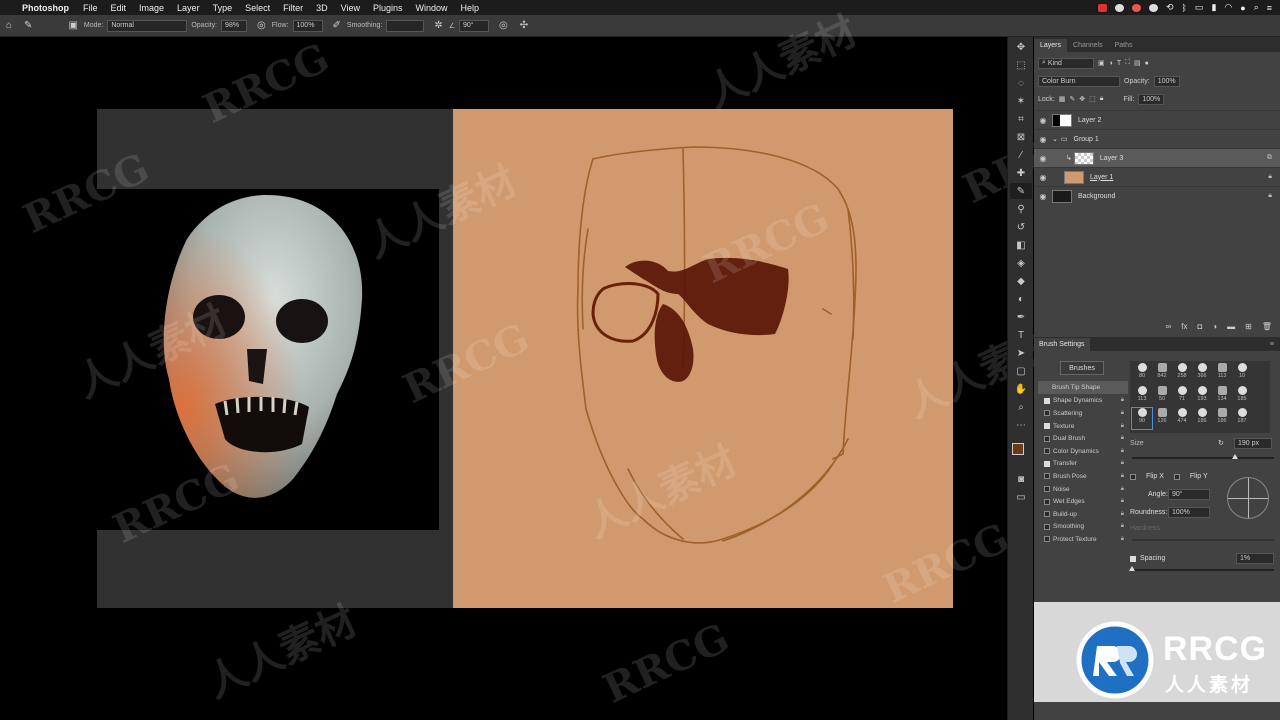 The width and height of the screenshot is (1280, 720). I want to click on filter-adjustment-icon: ◑, so click(1111, 63).